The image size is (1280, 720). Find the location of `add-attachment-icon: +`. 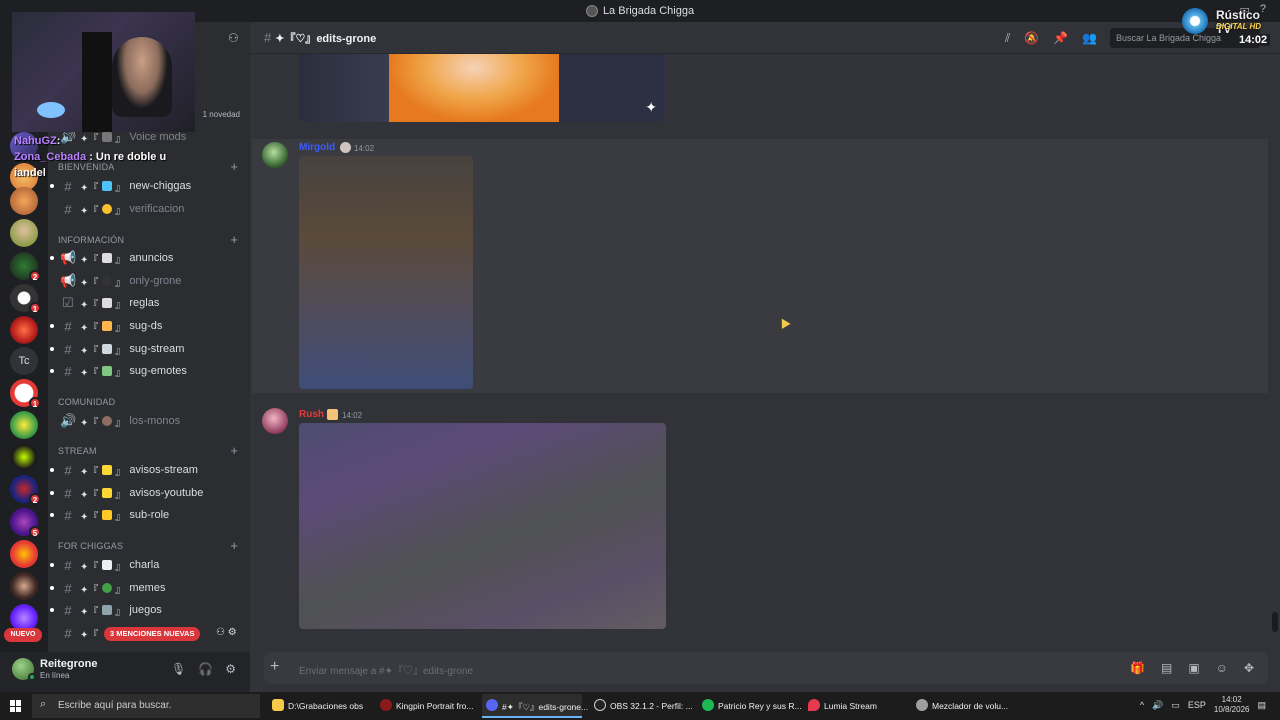

add-attachment-icon: + is located at coordinates (274, 667).